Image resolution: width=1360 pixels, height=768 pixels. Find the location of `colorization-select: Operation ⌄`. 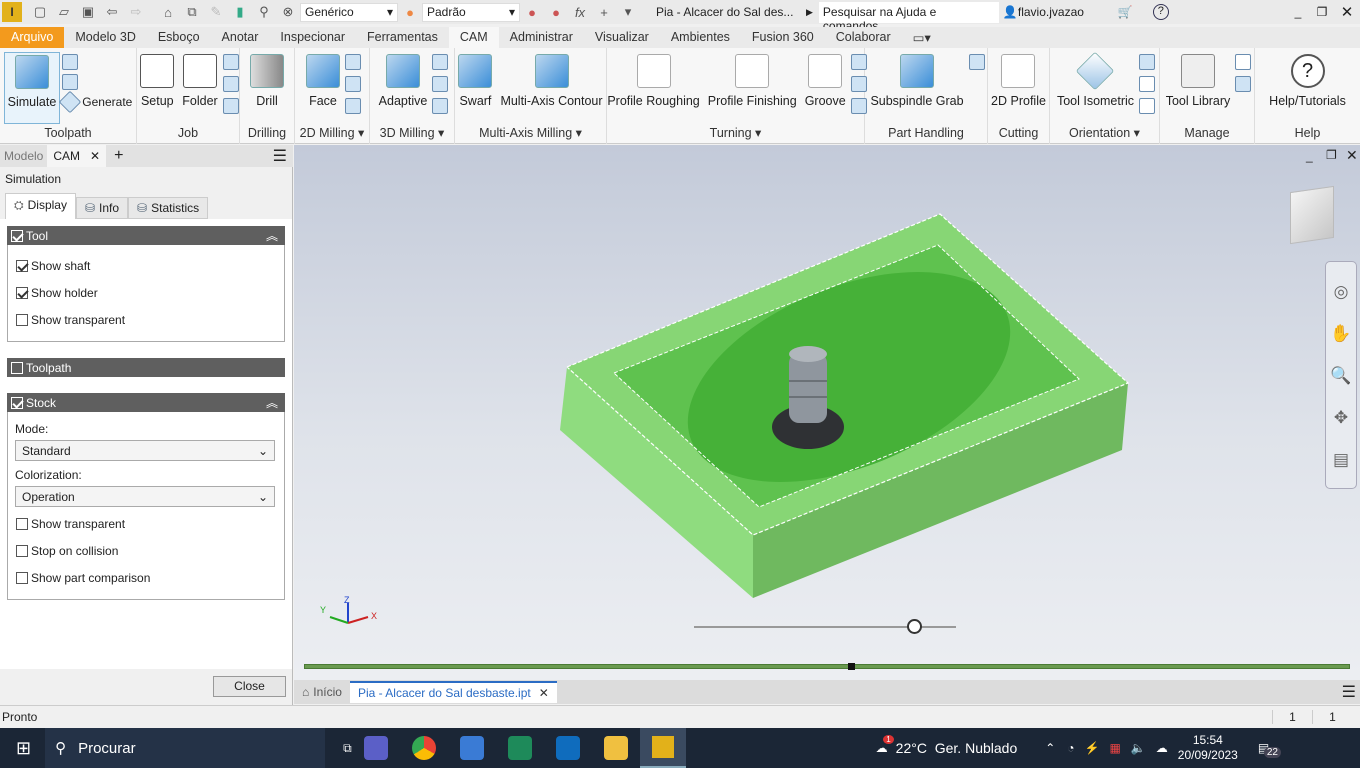

colorization-select: Operation ⌄ is located at coordinates (145, 496).